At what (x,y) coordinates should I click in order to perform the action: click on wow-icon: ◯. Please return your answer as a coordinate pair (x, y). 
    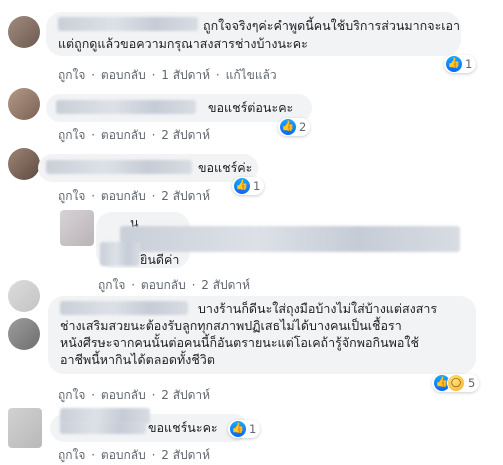
    Looking at the image, I should click on (456, 383).